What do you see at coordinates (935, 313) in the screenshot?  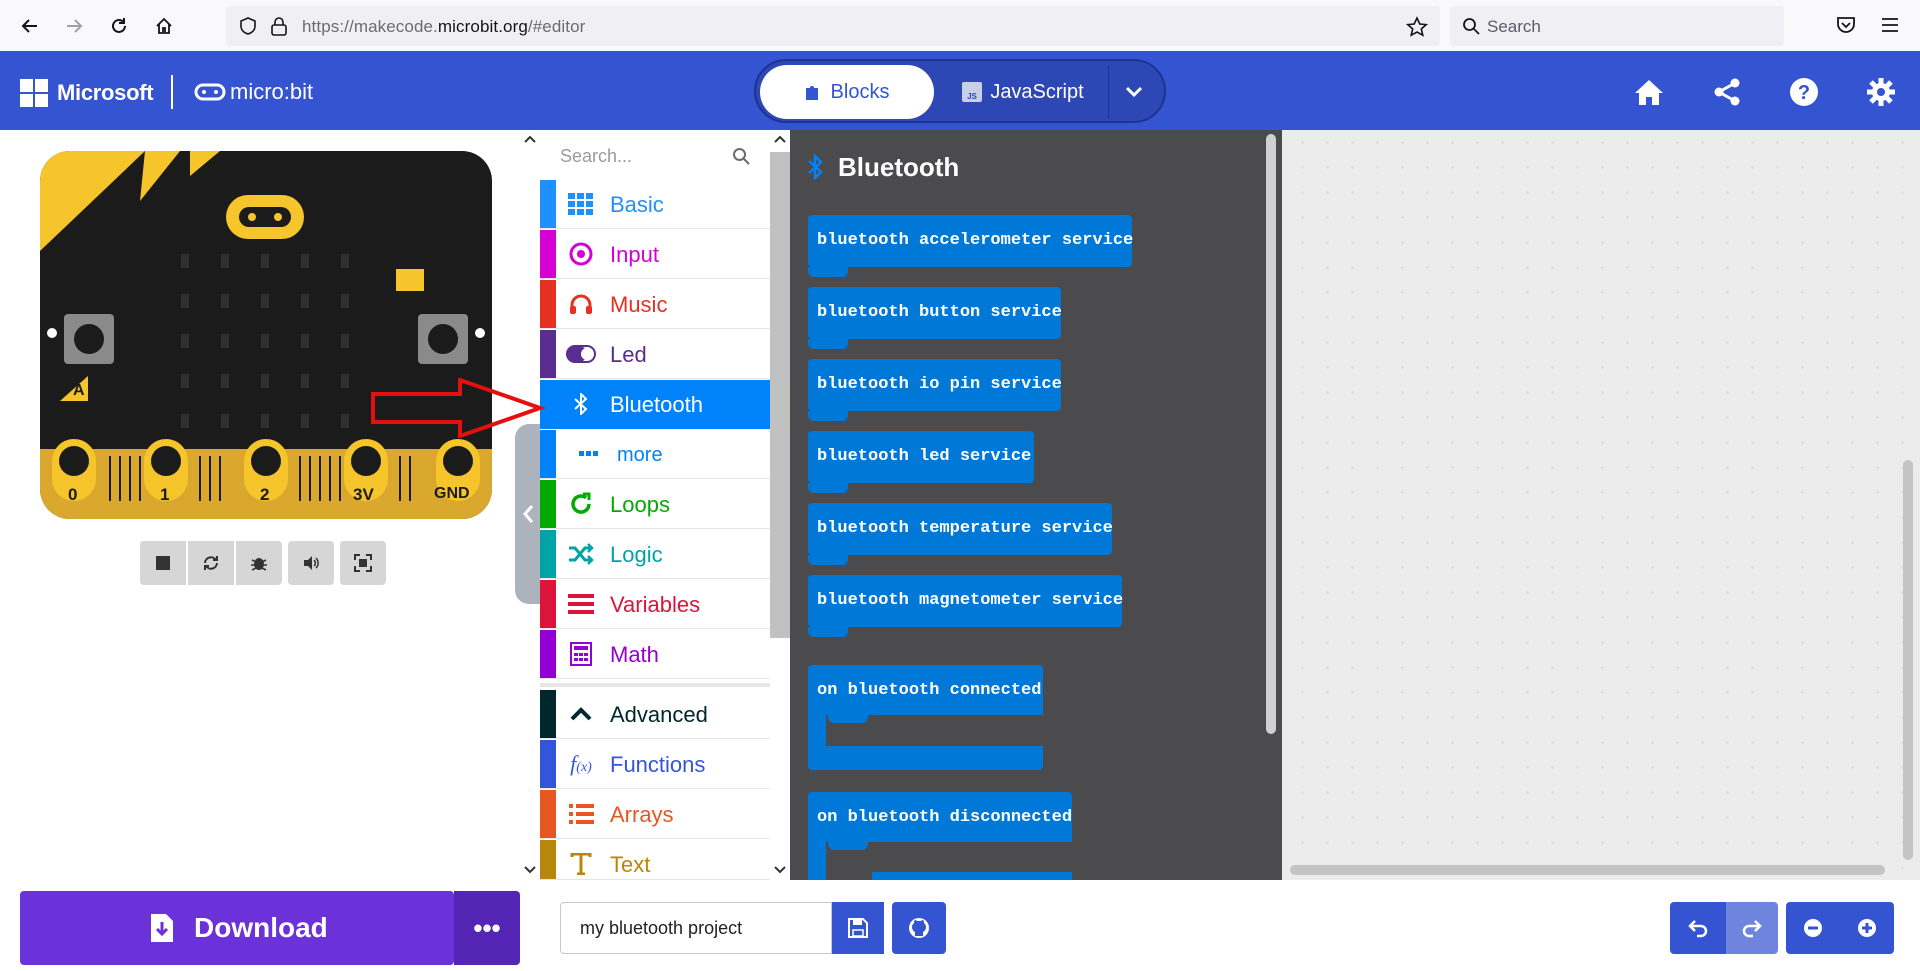 I see `block-bluetooth-button-service: bluetooth button service` at bounding box center [935, 313].